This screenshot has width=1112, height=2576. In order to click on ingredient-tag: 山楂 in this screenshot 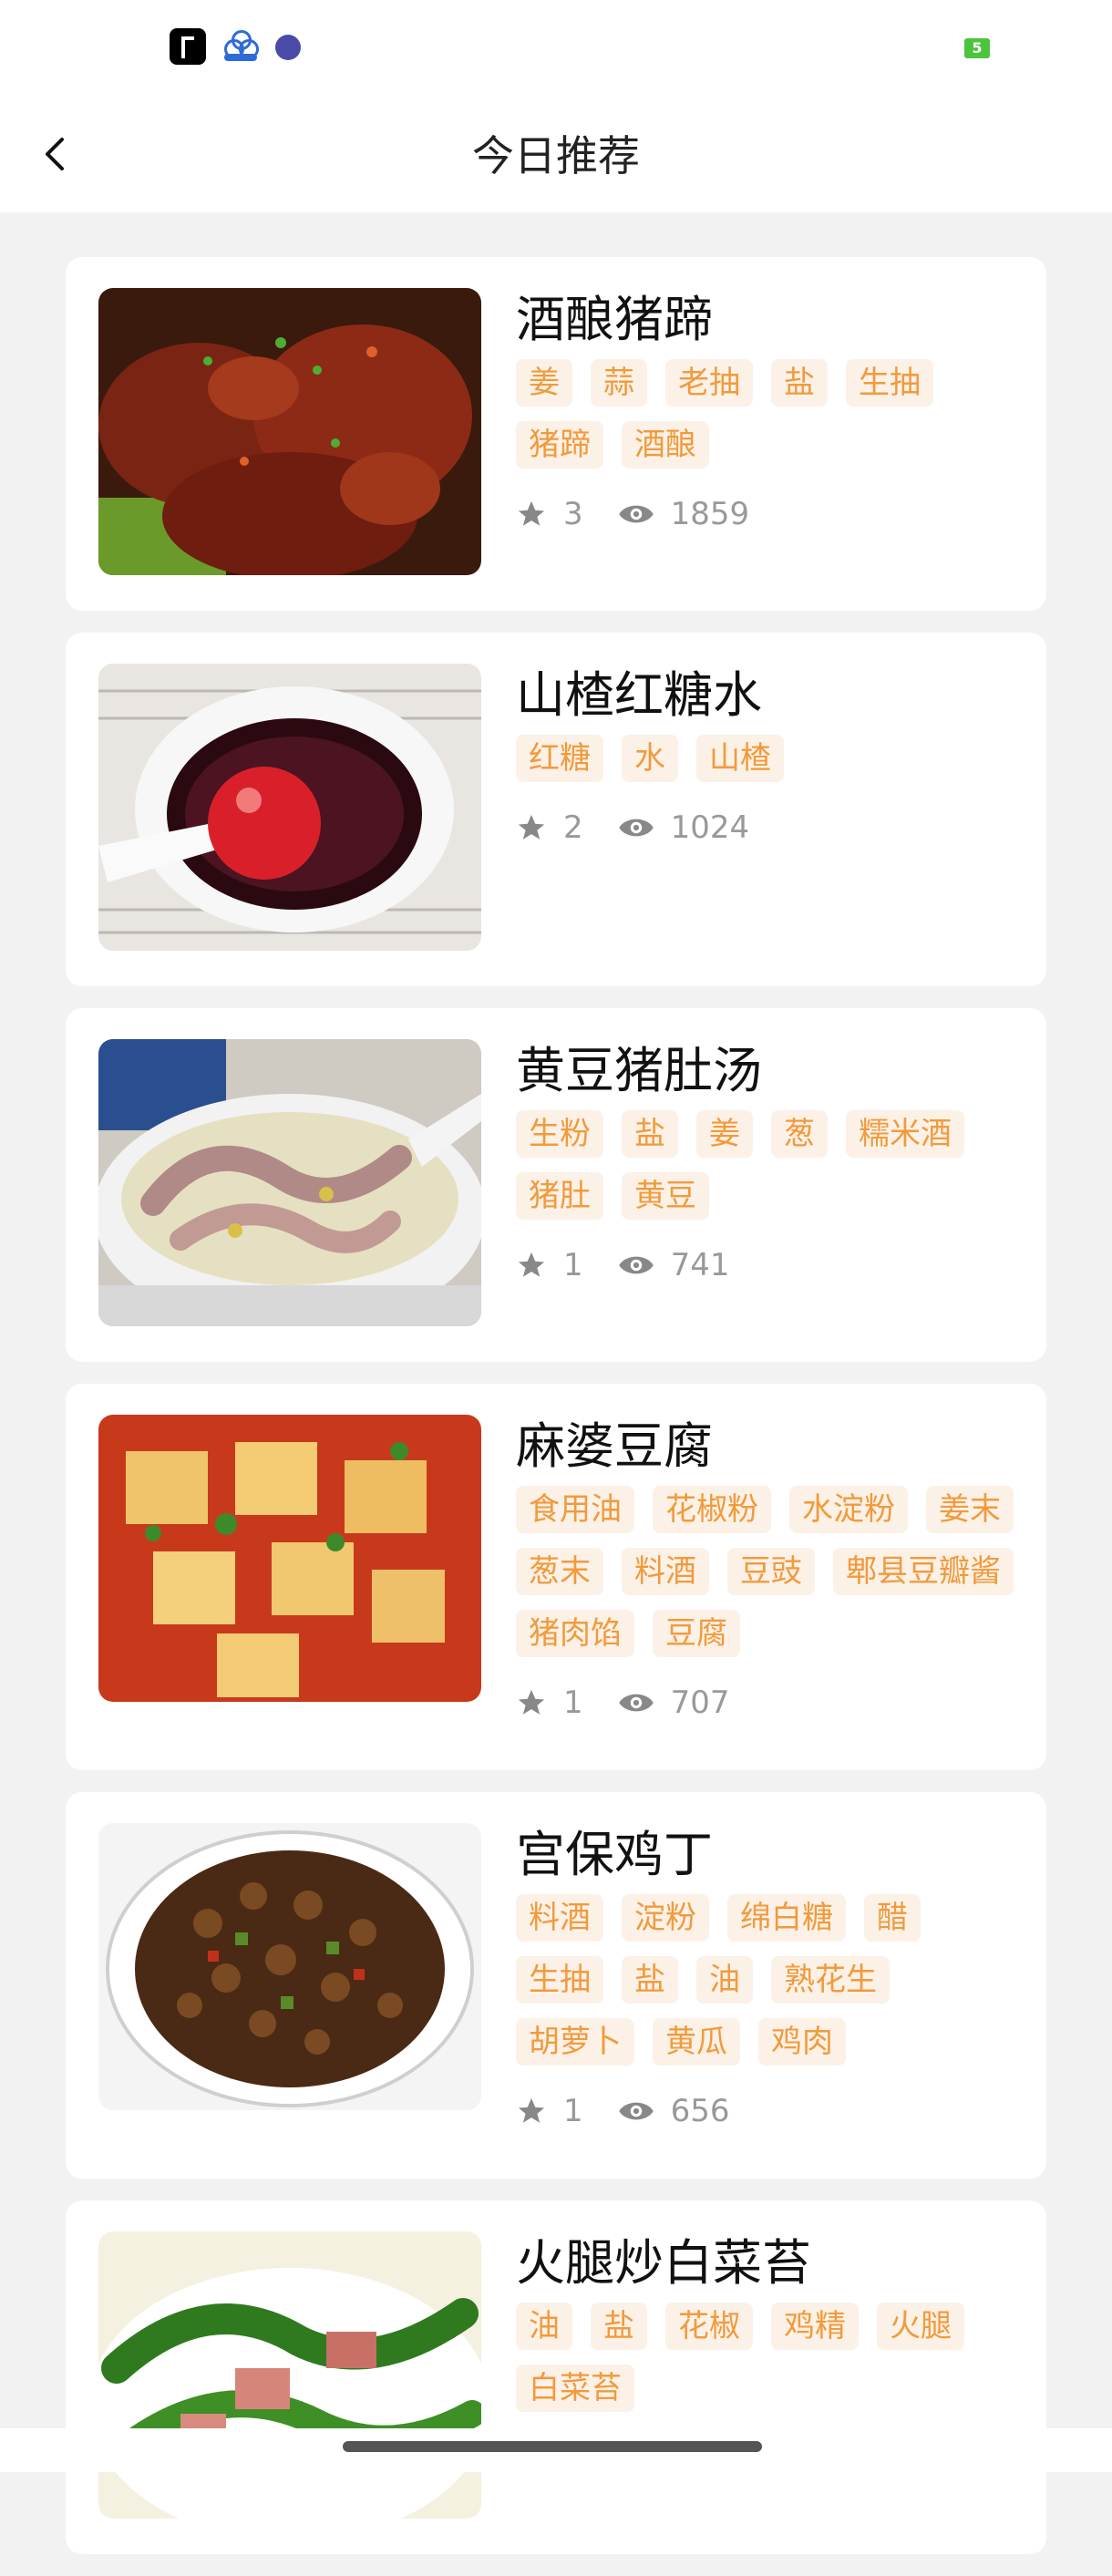, I will do `click(740, 758)`.